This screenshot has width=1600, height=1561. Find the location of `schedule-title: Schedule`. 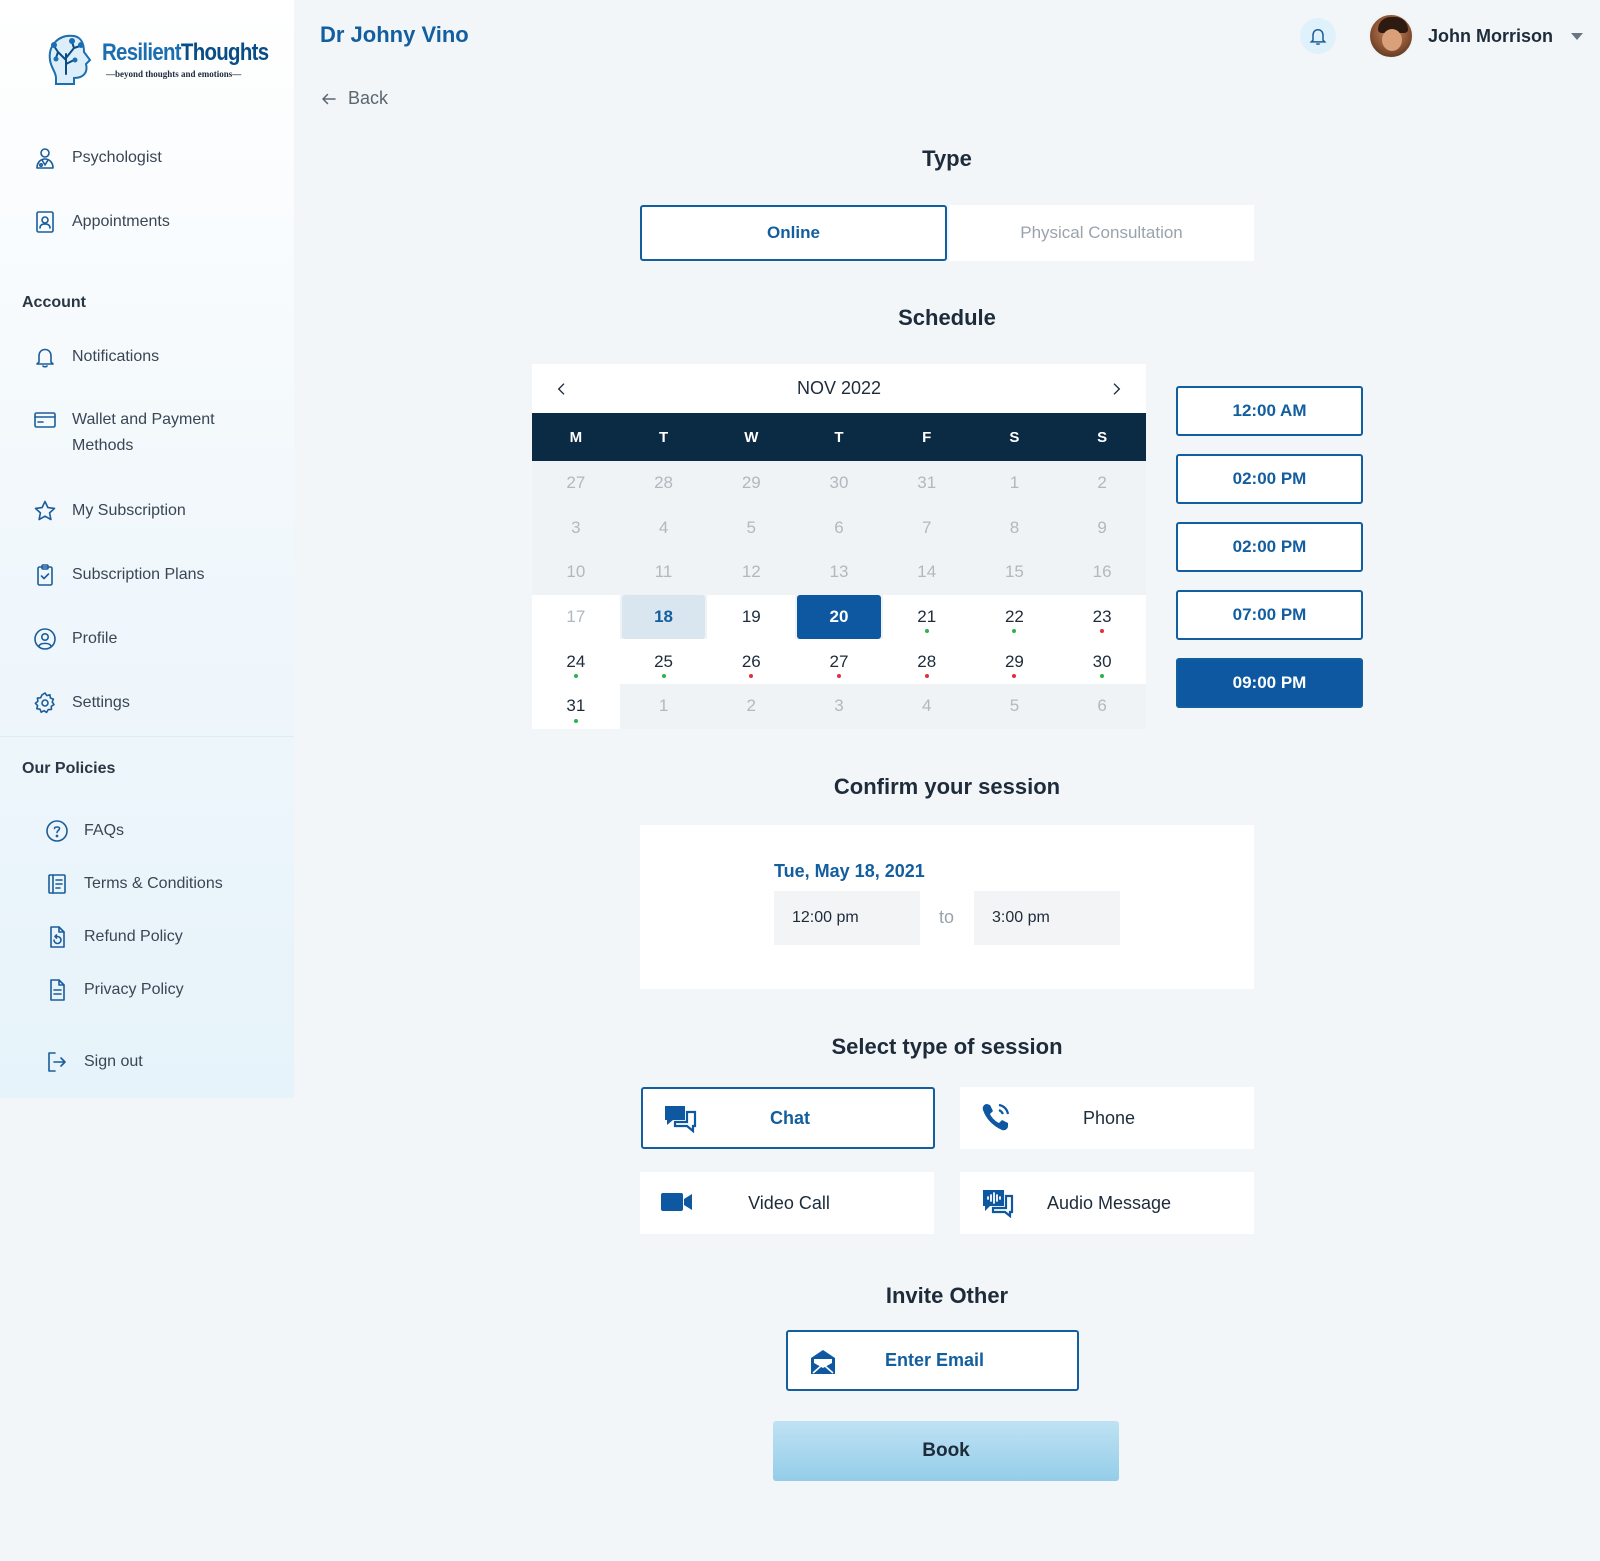

schedule-title: Schedule is located at coordinates (947, 317).